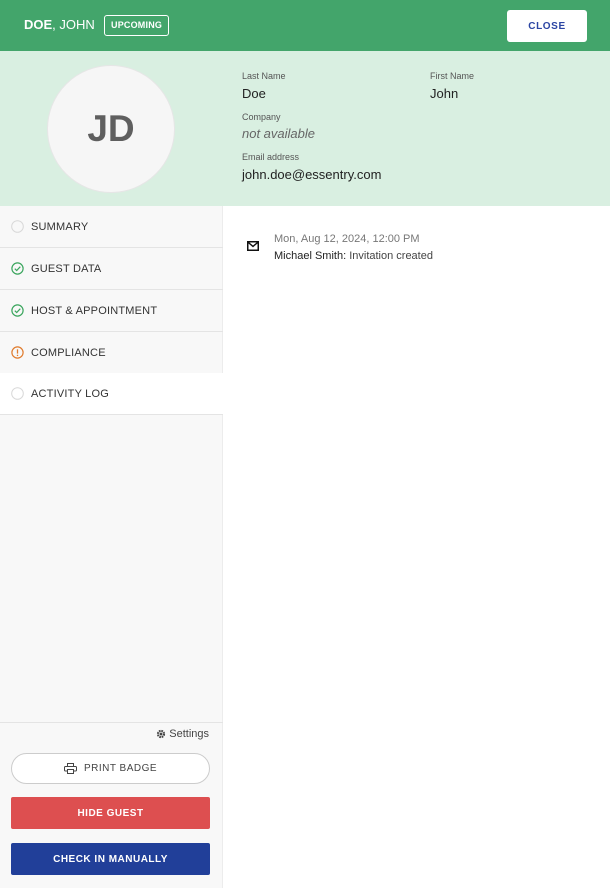 Image resolution: width=610 pixels, height=888 pixels. I want to click on guest-name-title: DOE, JOHN, so click(59, 24).